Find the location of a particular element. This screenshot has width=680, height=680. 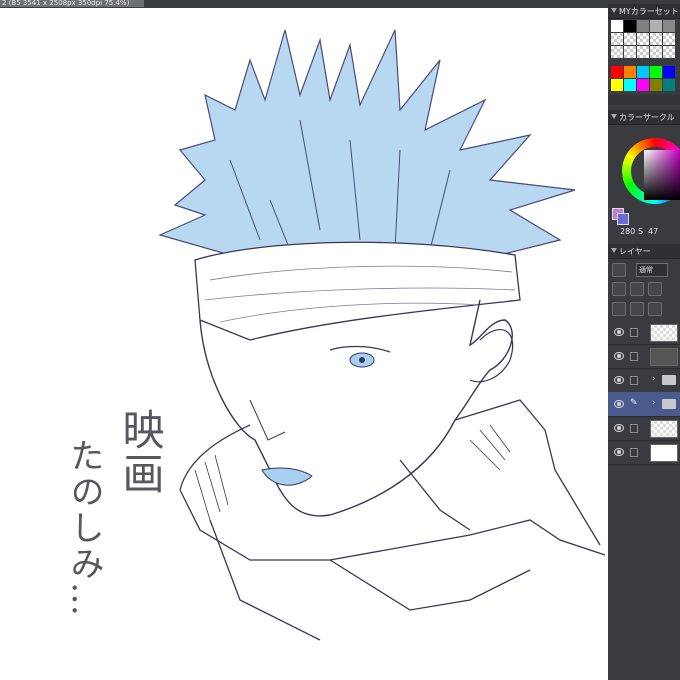

sub-color-swatch is located at coordinates (623, 219).